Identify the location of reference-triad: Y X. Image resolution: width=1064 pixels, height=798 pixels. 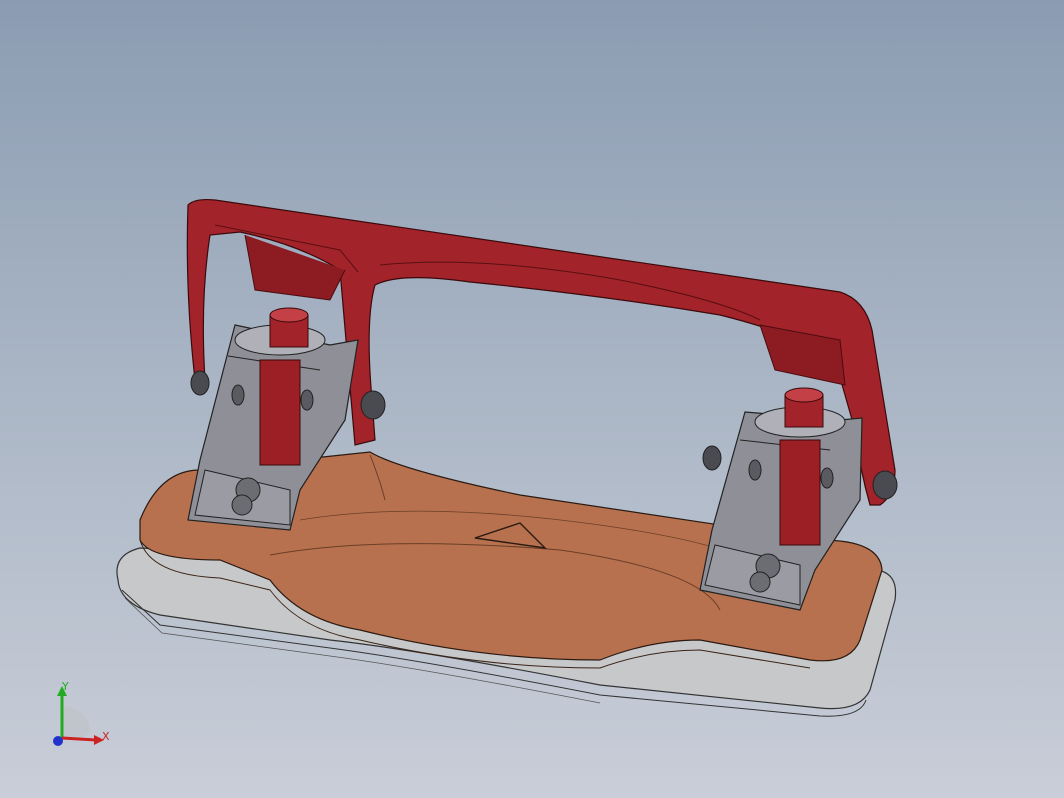
(81, 713).